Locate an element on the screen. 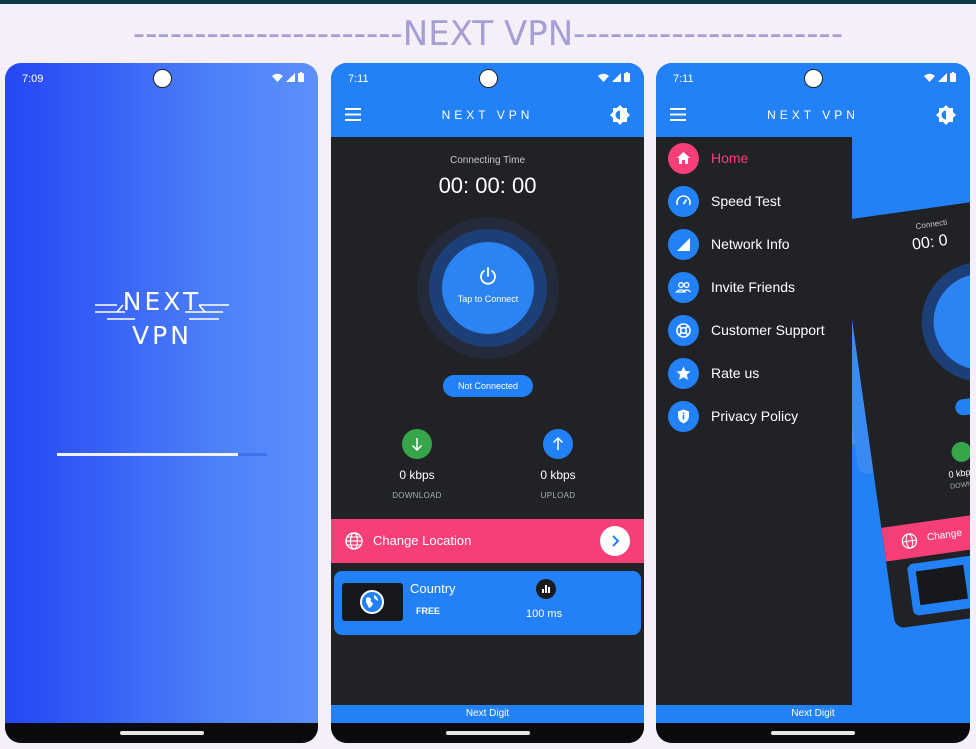  speedometer-icon is located at coordinates (683, 199).